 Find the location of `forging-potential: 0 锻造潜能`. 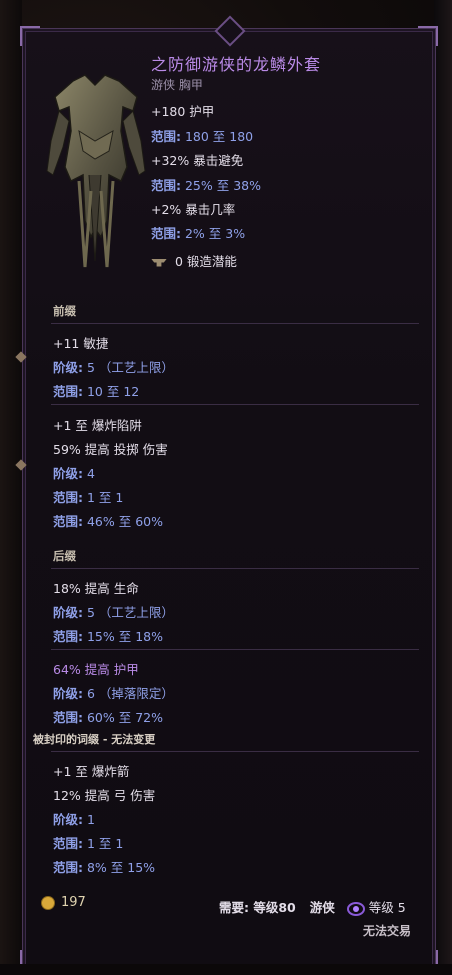

forging-potential: 0 锻造潜能 is located at coordinates (194, 260).